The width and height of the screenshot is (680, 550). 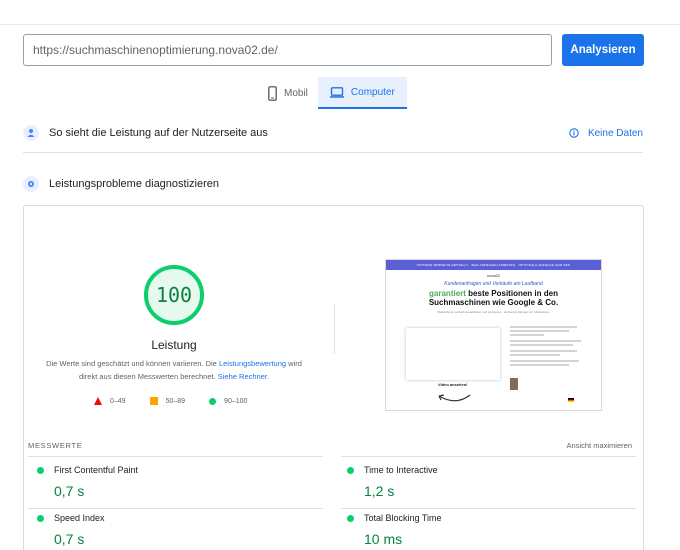 What do you see at coordinates (243, 376) in the screenshot?
I see `calculator-link: Siehe Rechner.` at bounding box center [243, 376].